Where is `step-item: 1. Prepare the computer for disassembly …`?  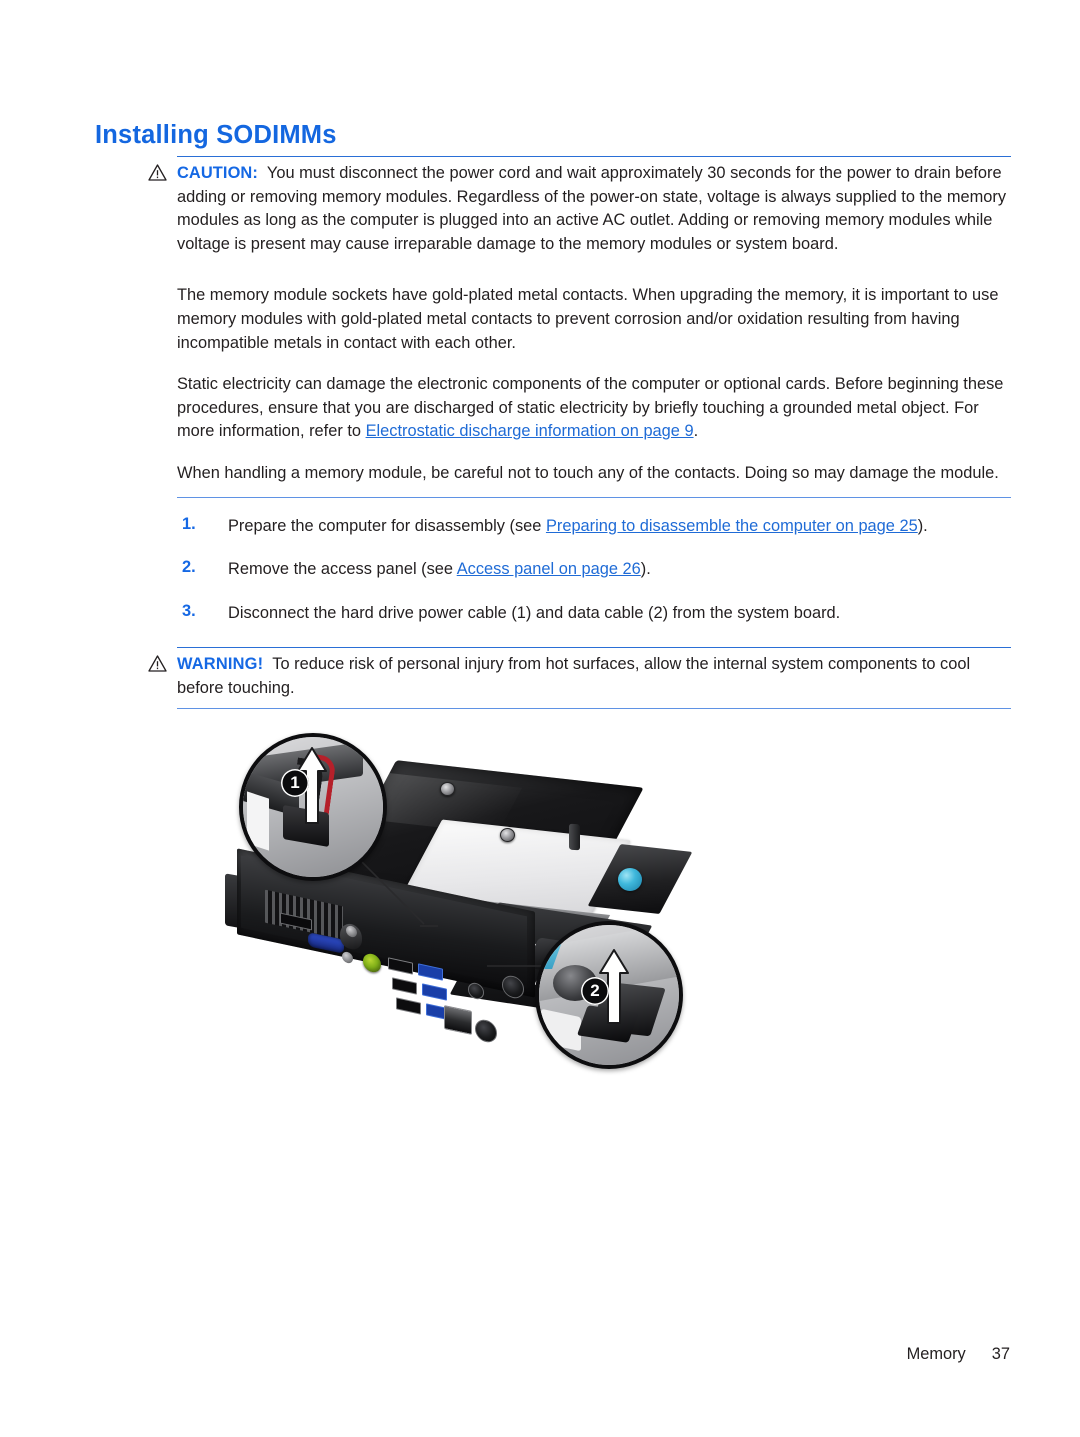 step-item: 1. Prepare the computer for disassembly … is located at coordinates (594, 527).